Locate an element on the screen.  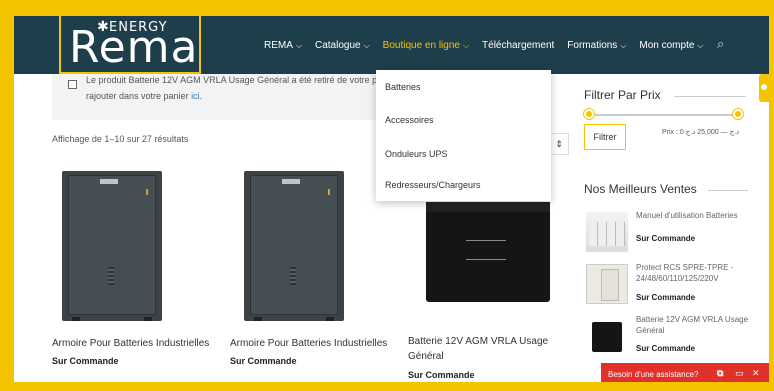
sort-select: ⇕ is located at coordinates (559, 144).